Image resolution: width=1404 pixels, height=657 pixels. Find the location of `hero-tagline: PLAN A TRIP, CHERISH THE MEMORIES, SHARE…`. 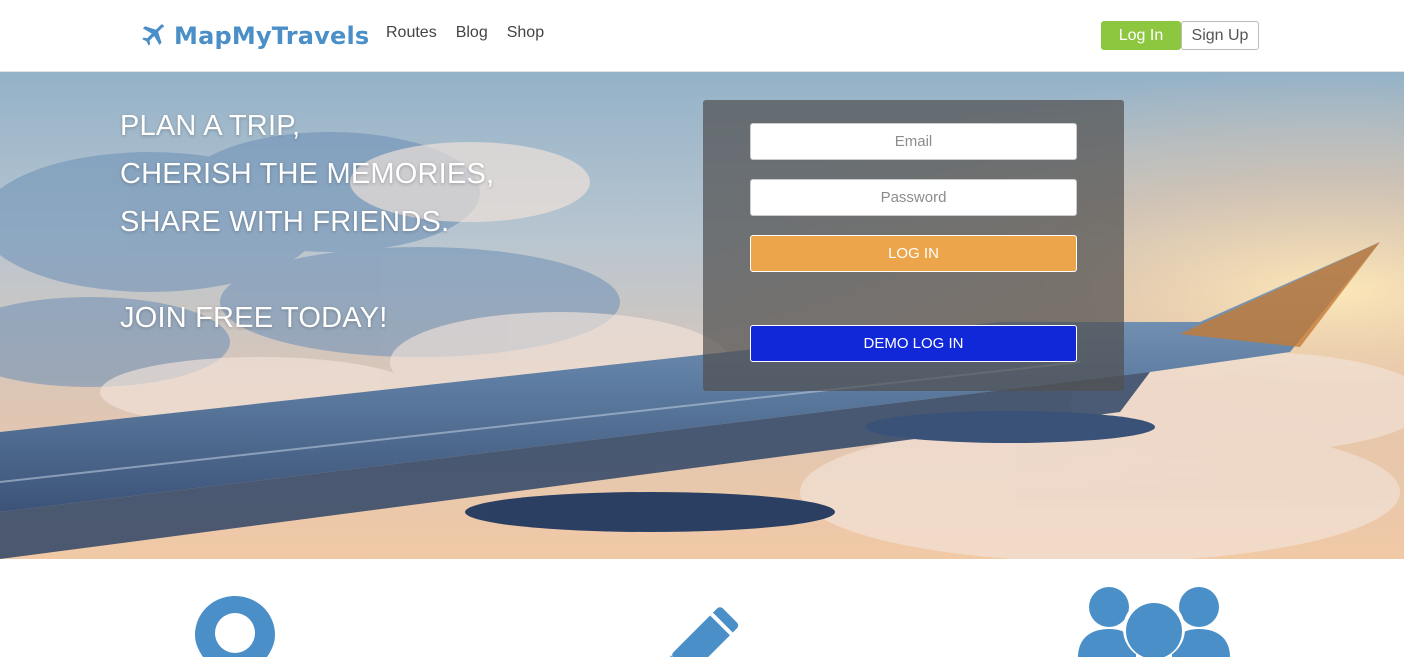

hero-tagline: PLAN A TRIP, CHERISH THE MEMORIES, SHARE… is located at coordinates (307, 222).